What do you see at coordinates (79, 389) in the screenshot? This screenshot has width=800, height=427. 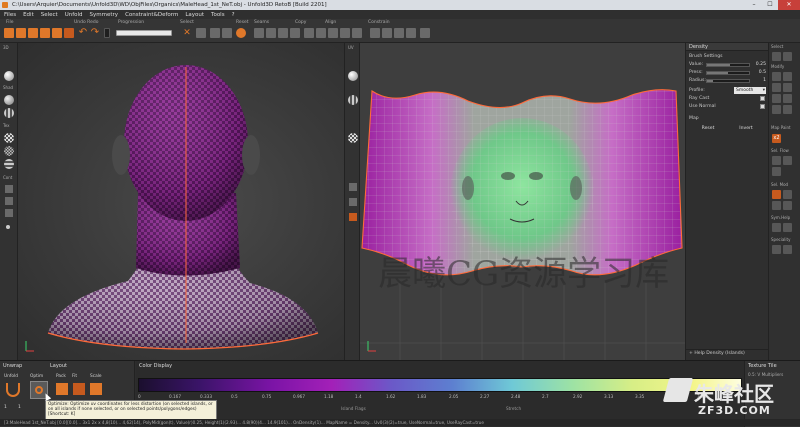 I see `fit-icon` at bounding box center [79, 389].